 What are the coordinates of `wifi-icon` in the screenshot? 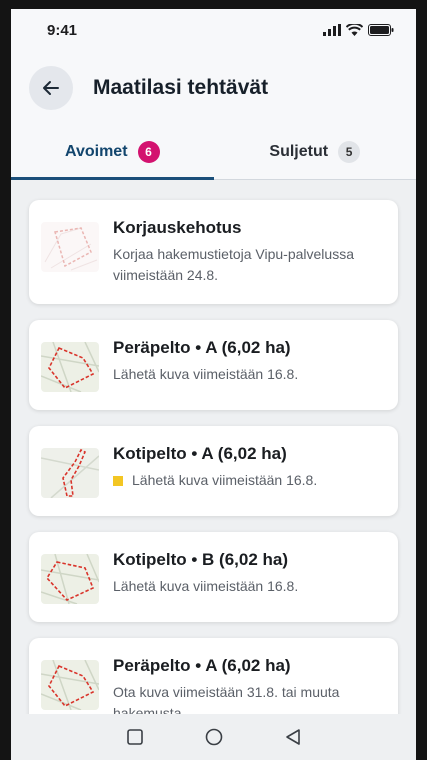 It's located at (354, 30).